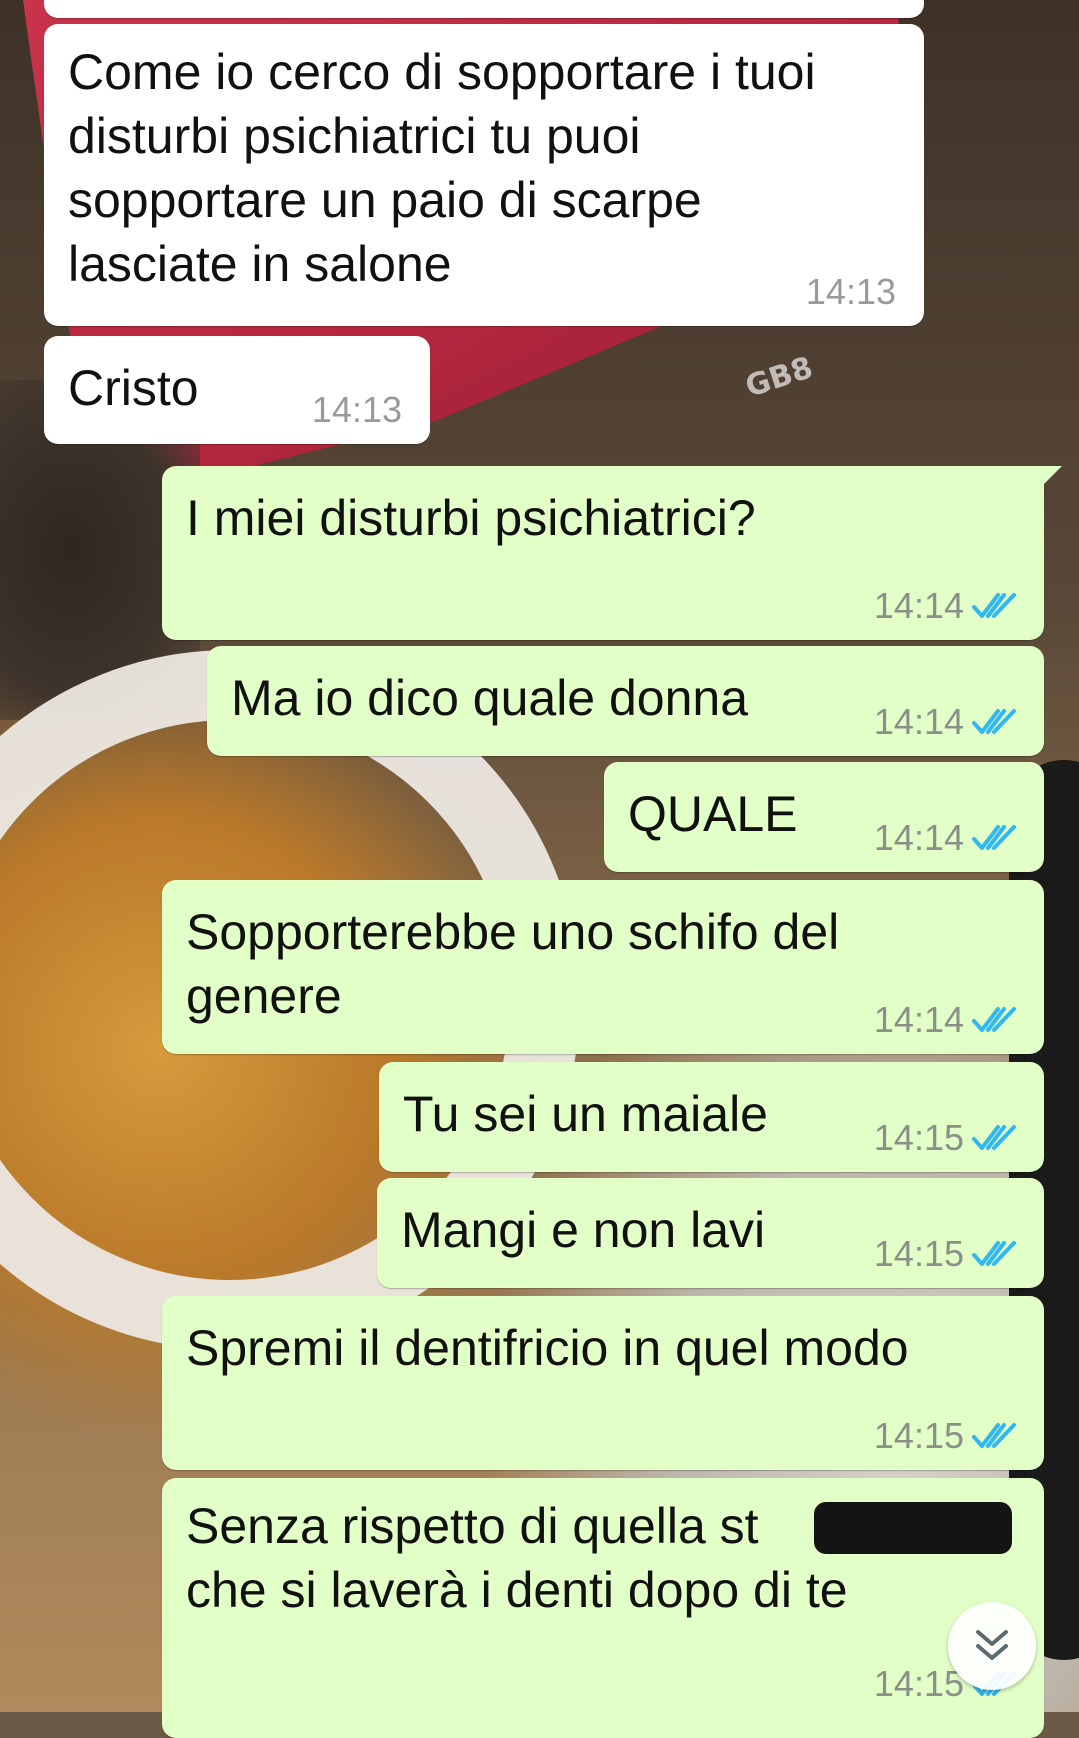 The image size is (1079, 1738). What do you see at coordinates (913, 1528) in the screenshot?
I see `redaction-box` at bounding box center [913, 1528].